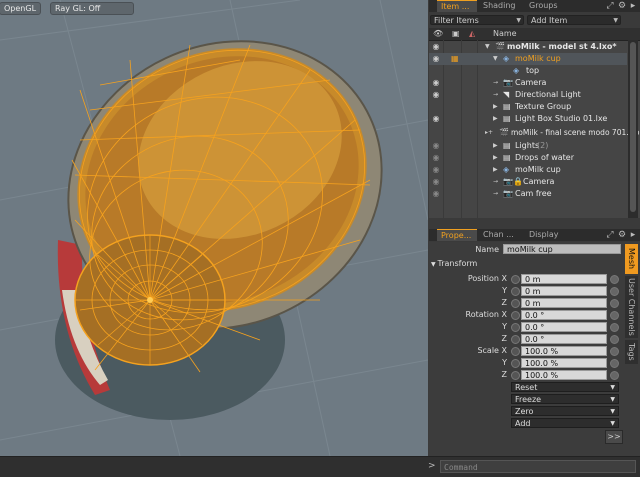  What do you see at coordinates (528, 95) in the screenshot?
I see `tree-row-directional-light: ◉ → ◥ Directional Light` at bounding box center [528, 95].